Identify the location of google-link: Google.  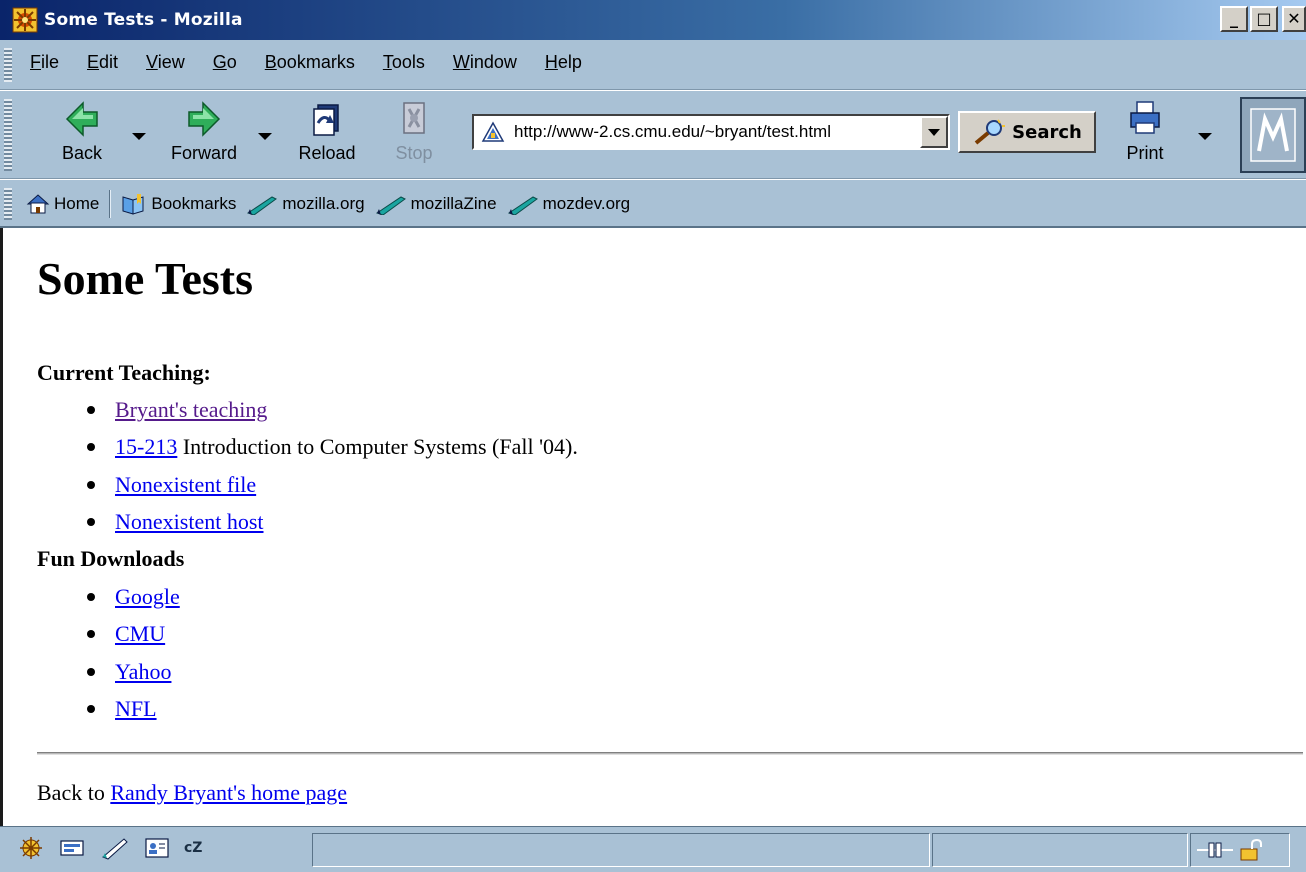
(147, 597).